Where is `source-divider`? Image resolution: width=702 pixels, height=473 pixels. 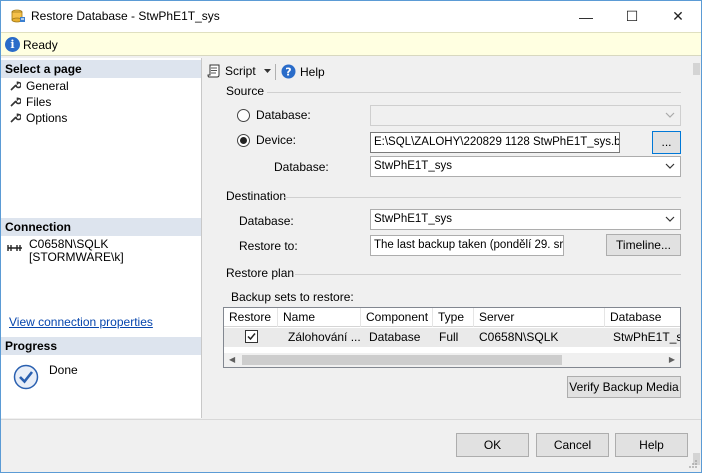
source-divider is located at coordinates (474, 92).